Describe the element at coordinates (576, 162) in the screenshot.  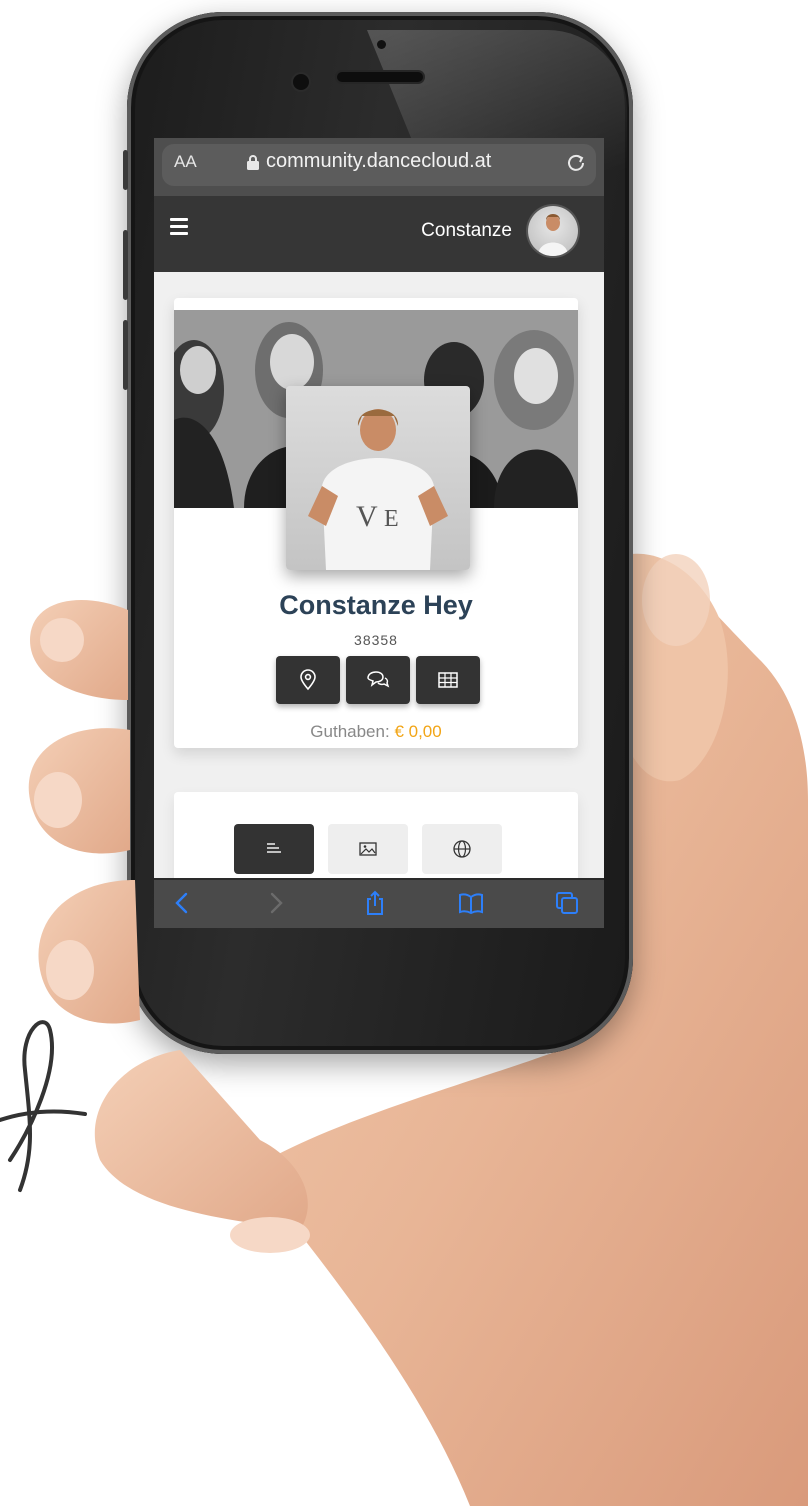
I see `reload-icon` at that location.